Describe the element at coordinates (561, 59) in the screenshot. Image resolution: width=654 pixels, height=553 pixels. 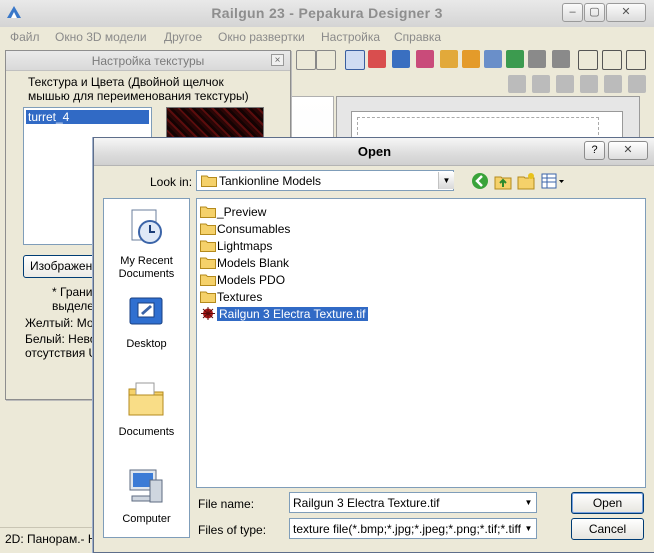
I see `redo-icon` at that location.